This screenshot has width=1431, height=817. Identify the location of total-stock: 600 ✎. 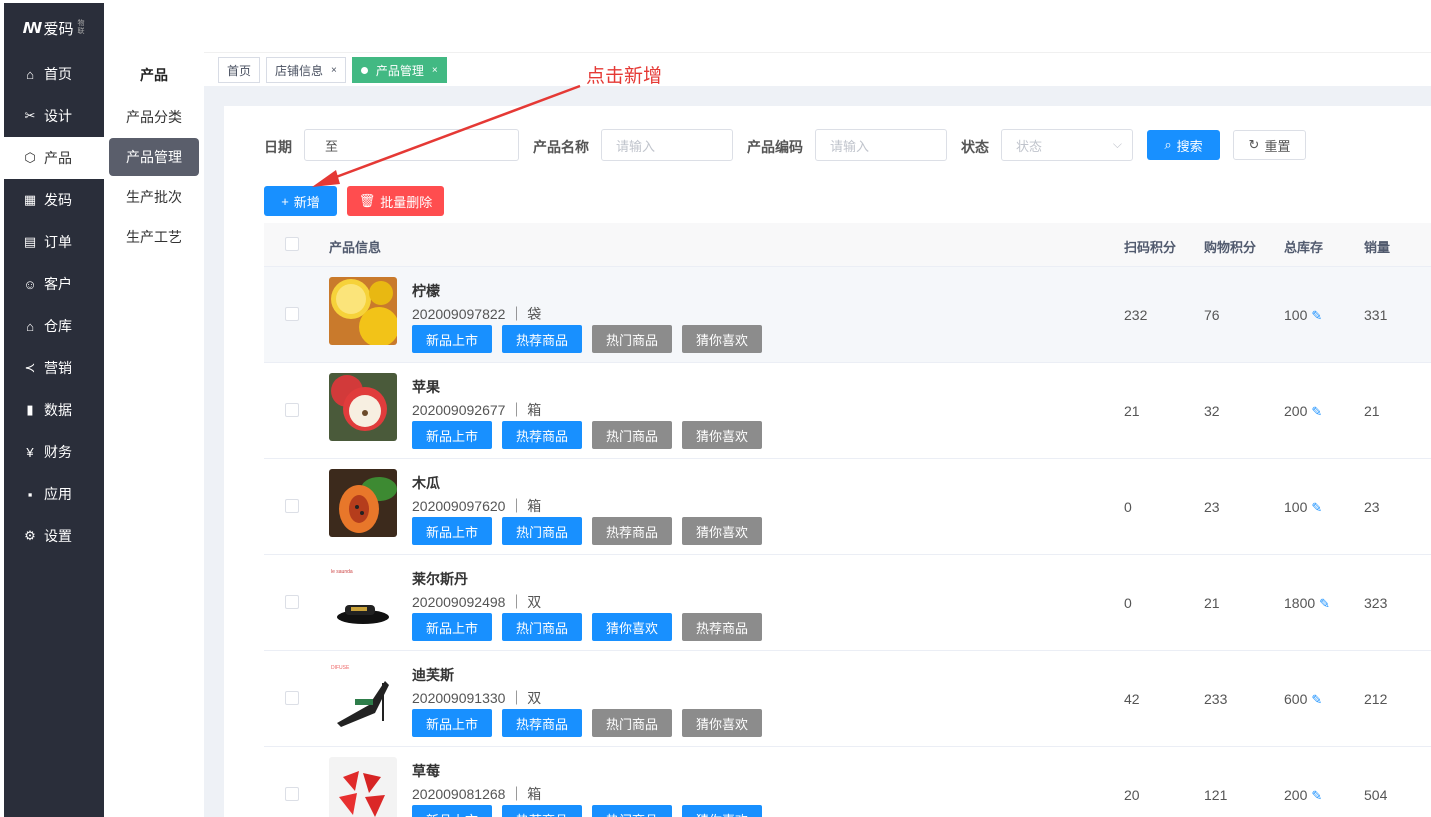
(1303, 699).